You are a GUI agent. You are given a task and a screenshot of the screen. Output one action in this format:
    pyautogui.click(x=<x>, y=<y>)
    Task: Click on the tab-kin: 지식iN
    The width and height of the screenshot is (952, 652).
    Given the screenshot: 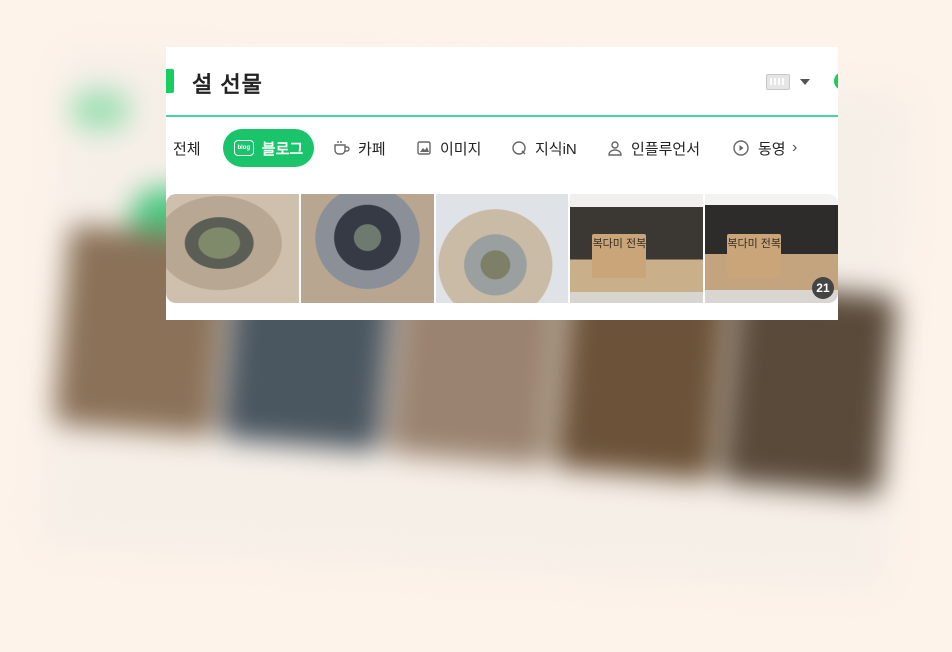 What is the action you would take?
    pyautogui.click(x=544, y=148)
    